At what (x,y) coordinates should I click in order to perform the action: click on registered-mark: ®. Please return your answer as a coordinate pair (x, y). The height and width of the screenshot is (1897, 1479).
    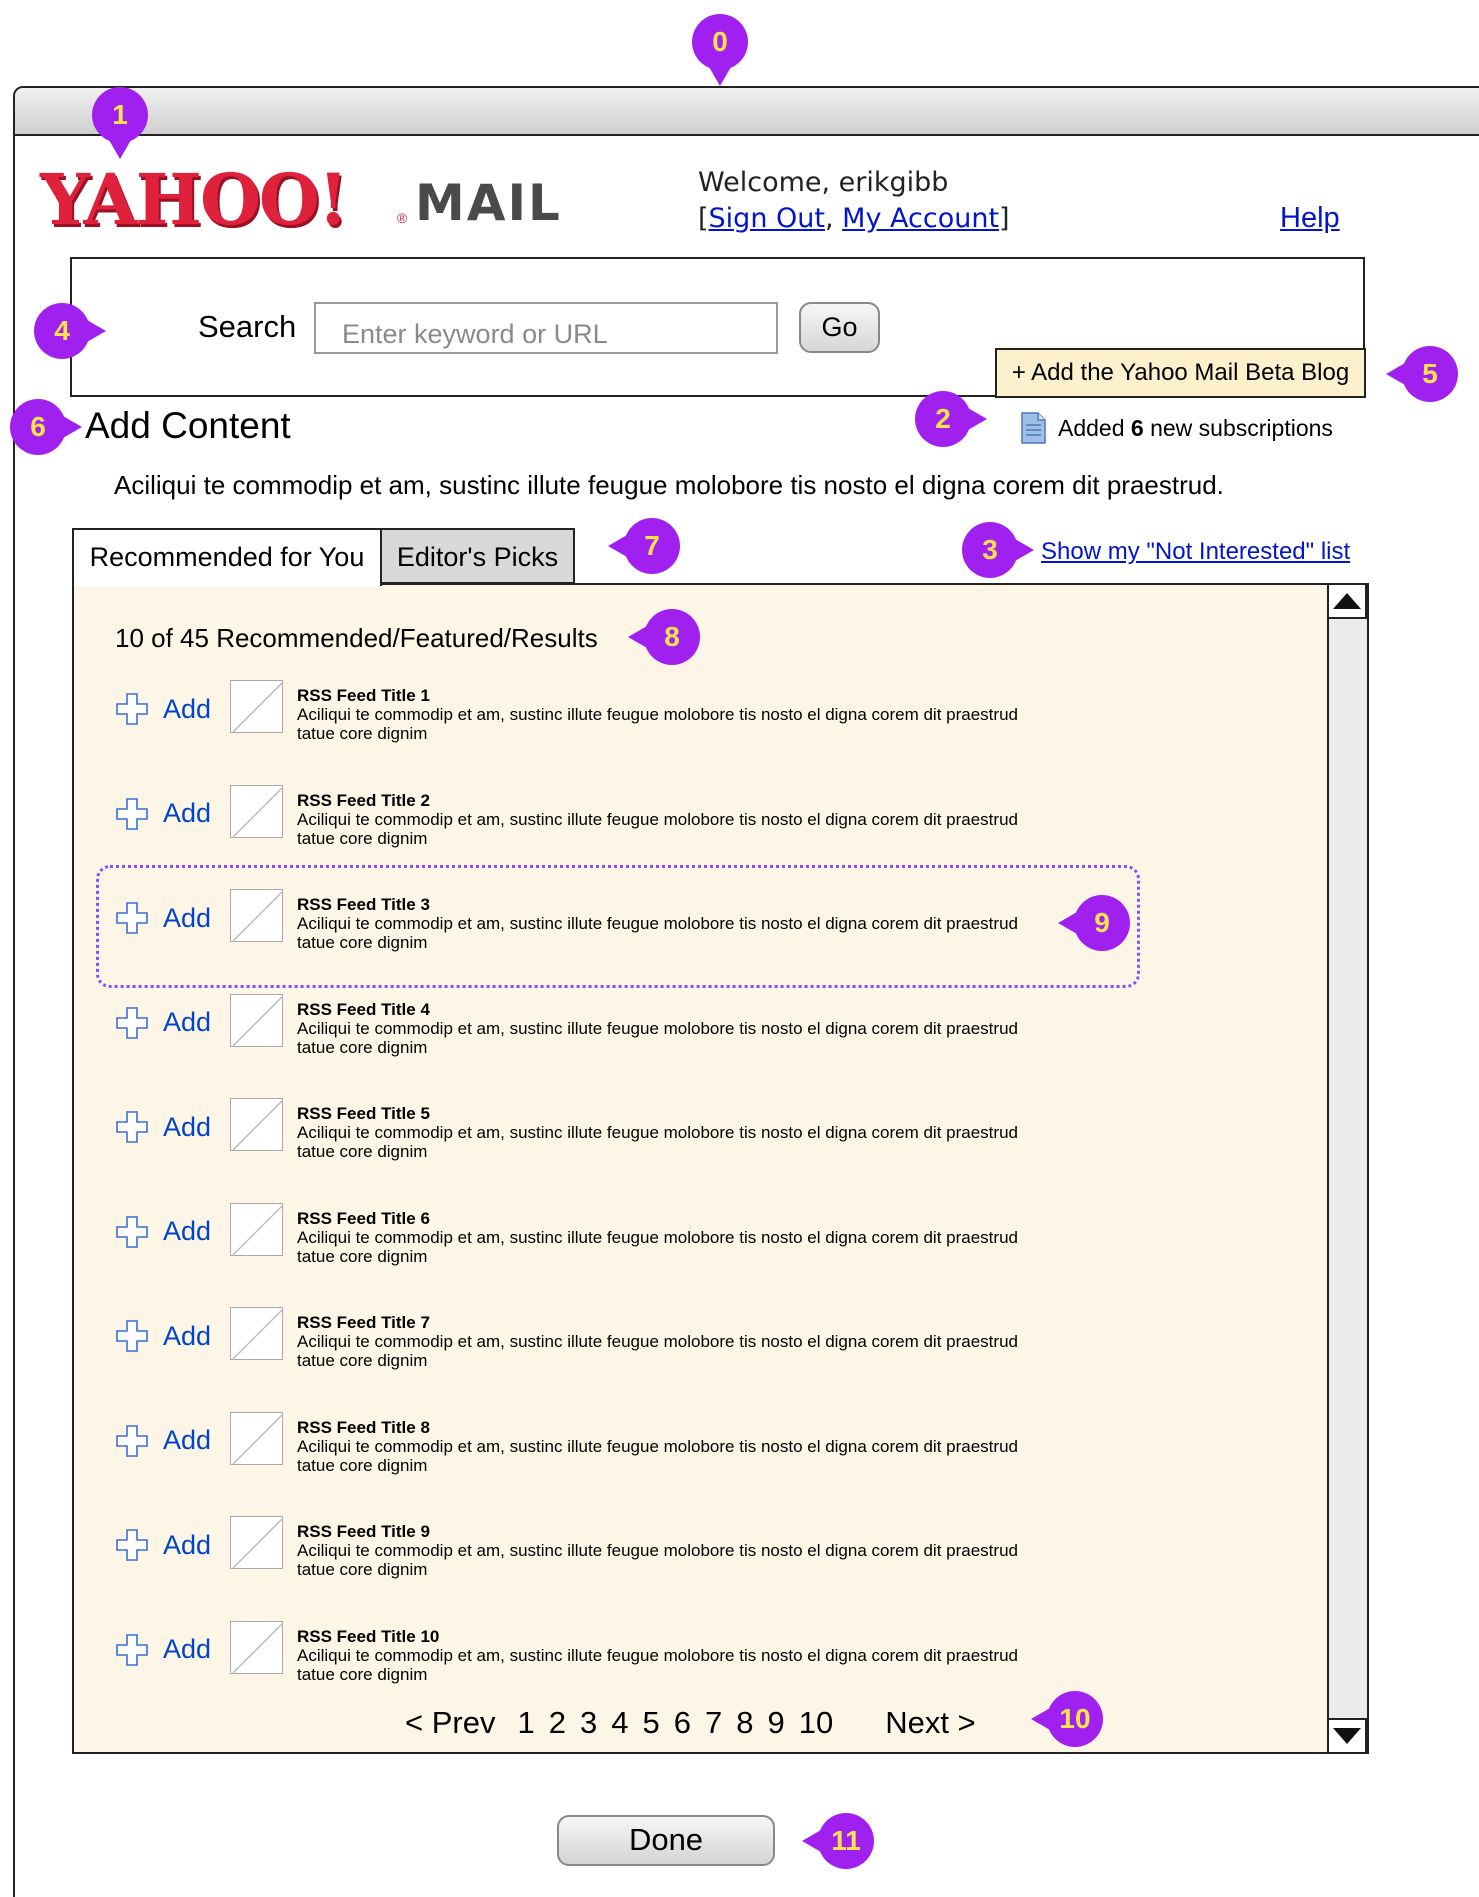
    Looking at the image, I should click on (402, 218).